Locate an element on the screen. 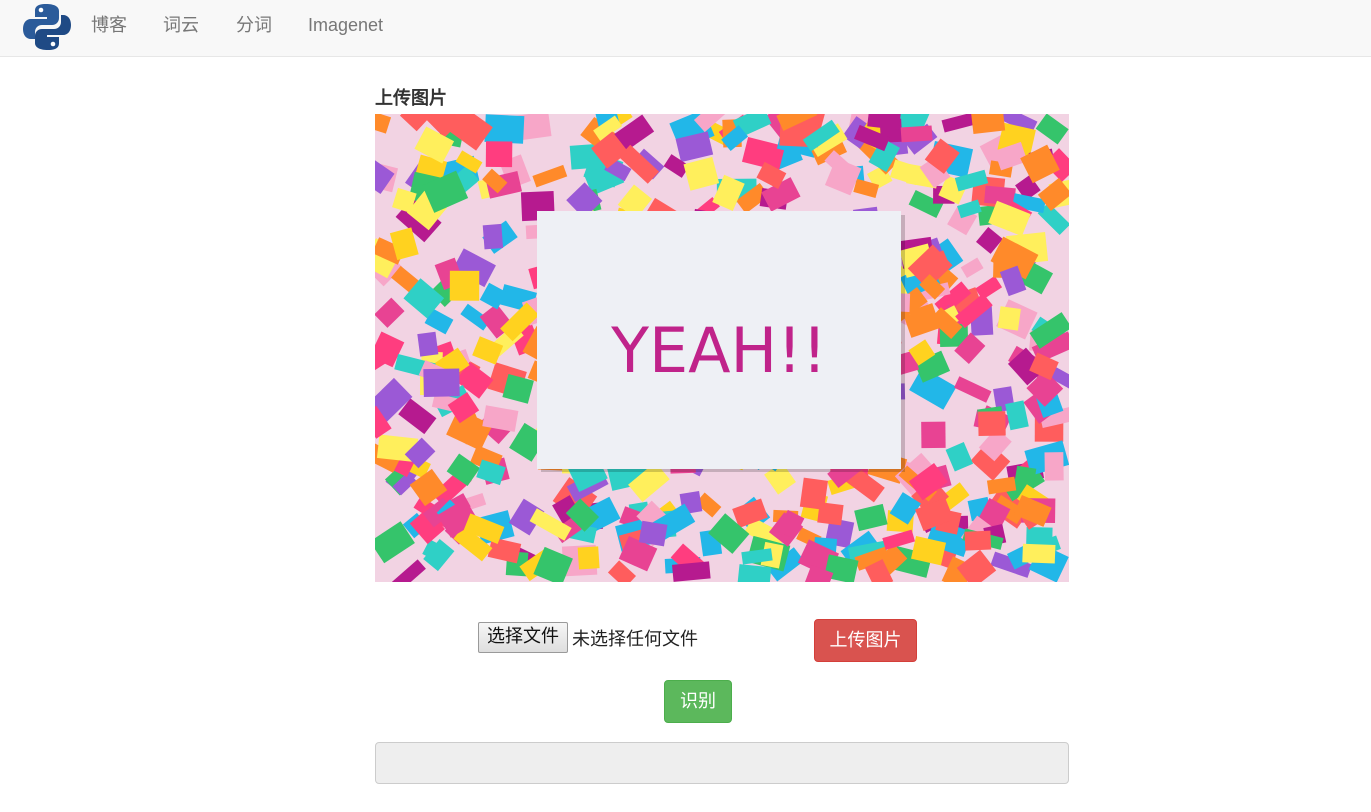 Image resolution: width=1371 pixels, height=812 pixels. file-status-text: 未选择任何文件 is located at coordinates (635, 639).